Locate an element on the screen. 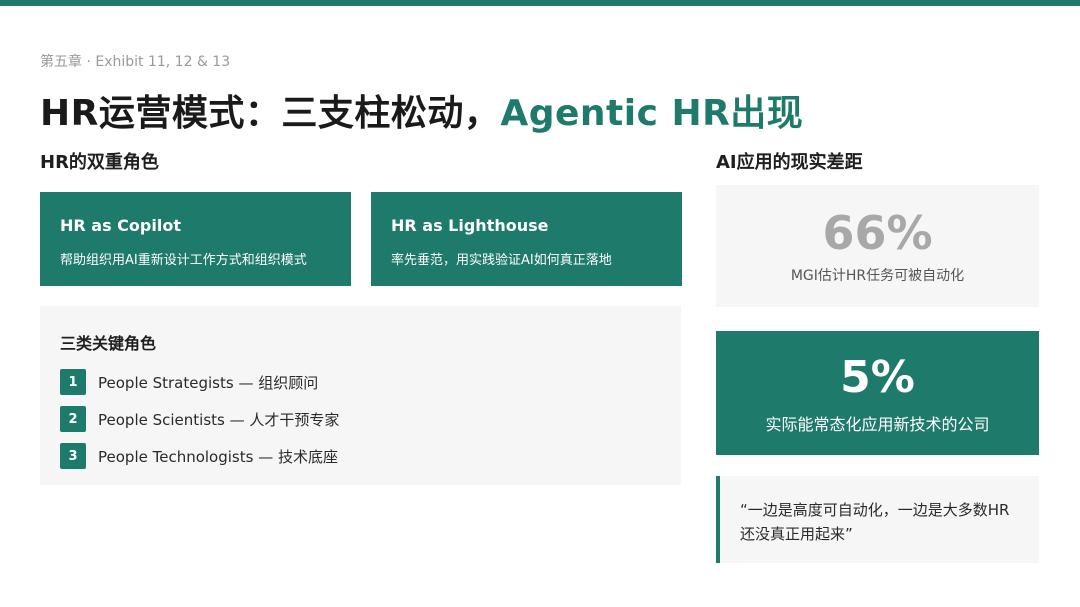  list-item-label: People Strategists — 组织顾问 is located at coordinates (208, 382).